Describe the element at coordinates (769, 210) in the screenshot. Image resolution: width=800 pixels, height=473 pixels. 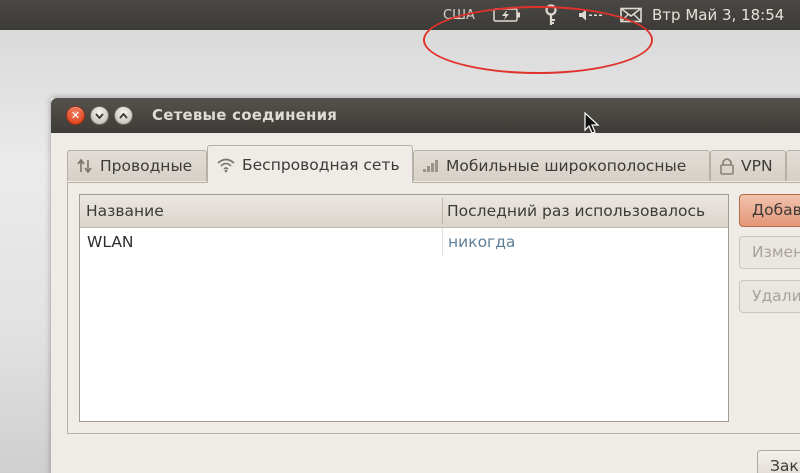
I see `add-button: Добавить` at that location.